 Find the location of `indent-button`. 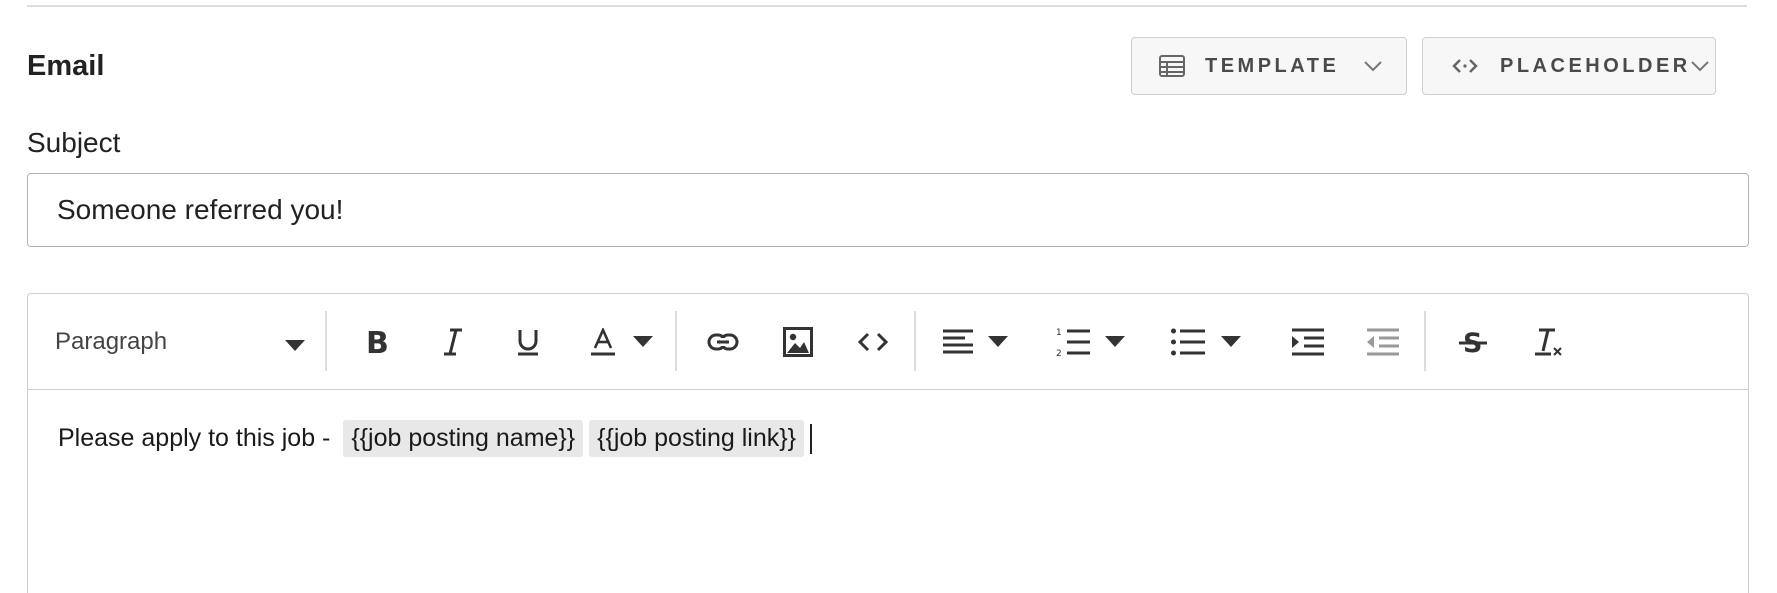

indent-button is located at coordinates (1308, 341).